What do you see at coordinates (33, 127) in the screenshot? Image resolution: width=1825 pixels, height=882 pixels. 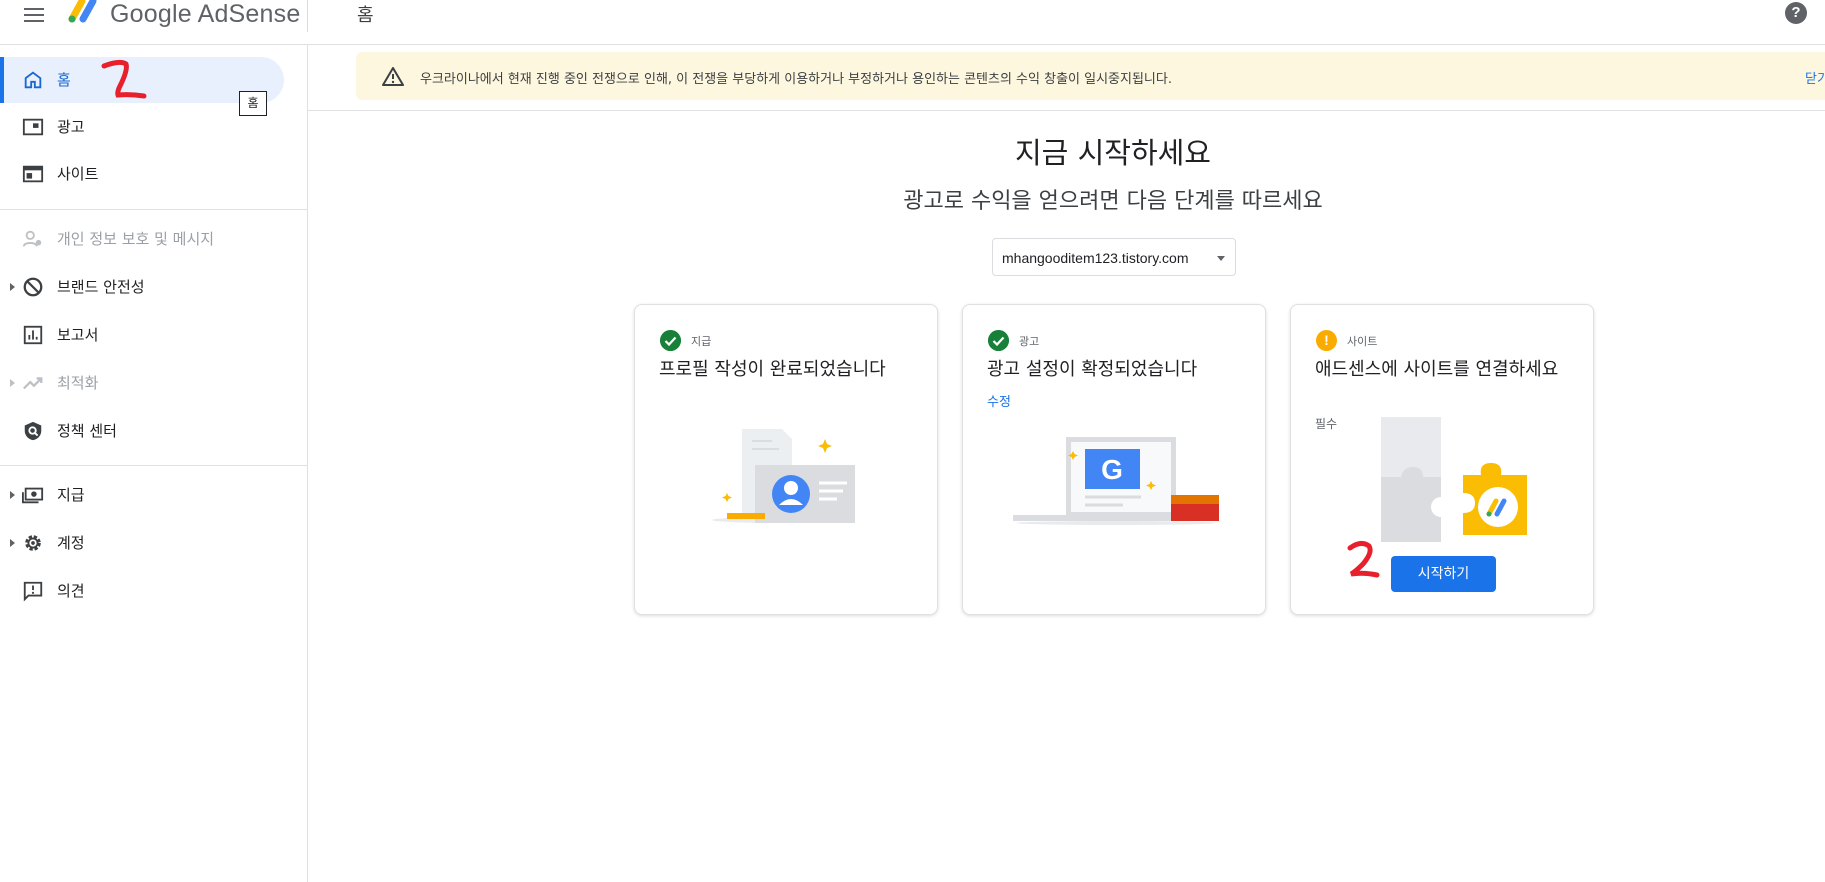 I see `ads-icon` at bounding box center [33, 127].